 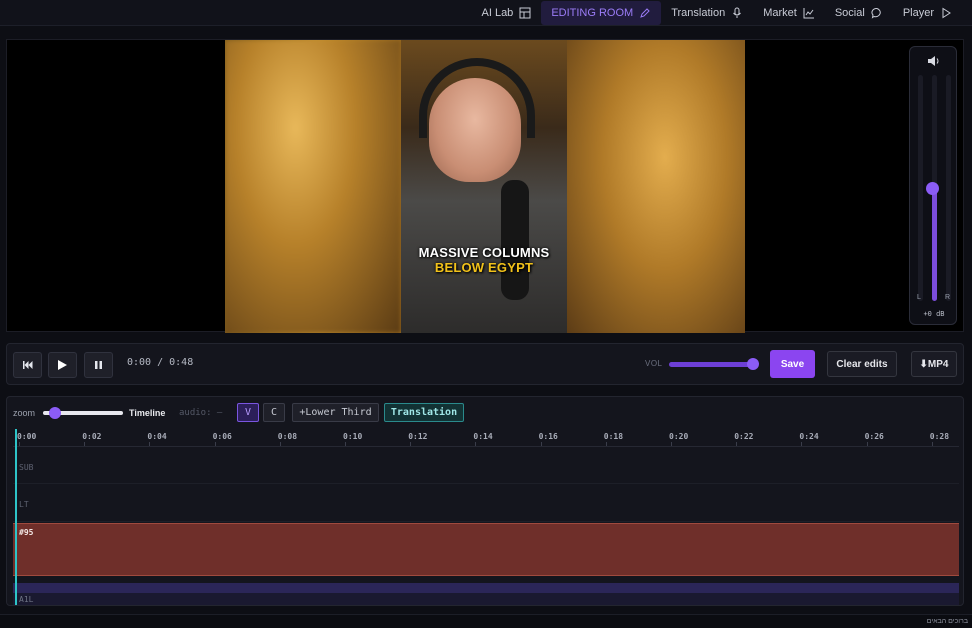 I want to click on volume-slider-knob, so click(x=753, y=364).